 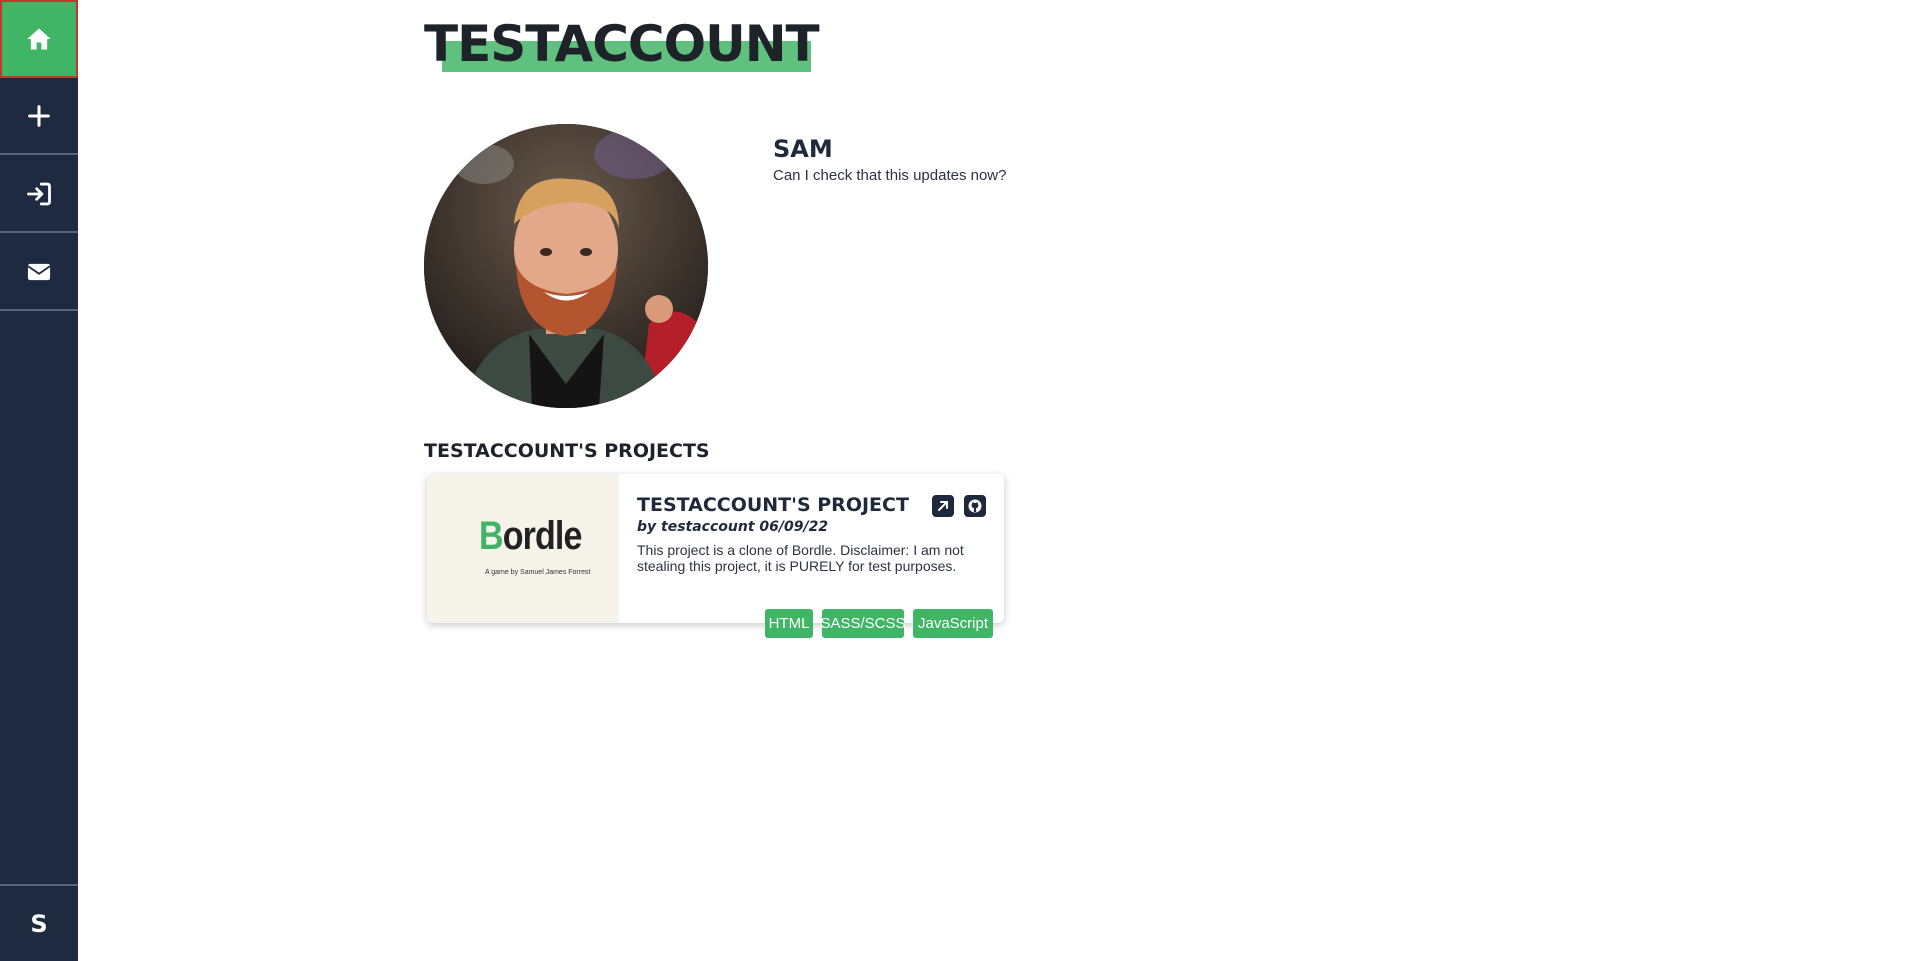 I want to click on sidebar: S, so click(x=39, y=480).